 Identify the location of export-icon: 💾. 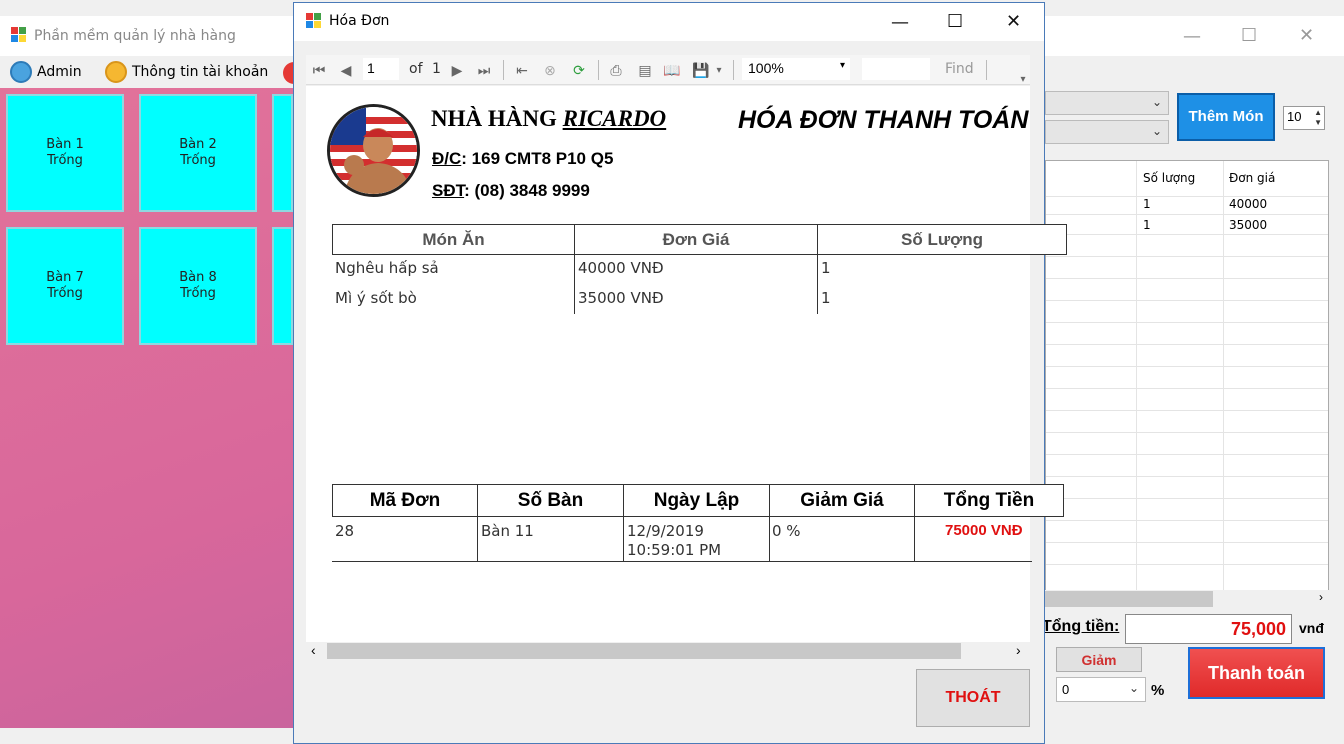
(701, 70).